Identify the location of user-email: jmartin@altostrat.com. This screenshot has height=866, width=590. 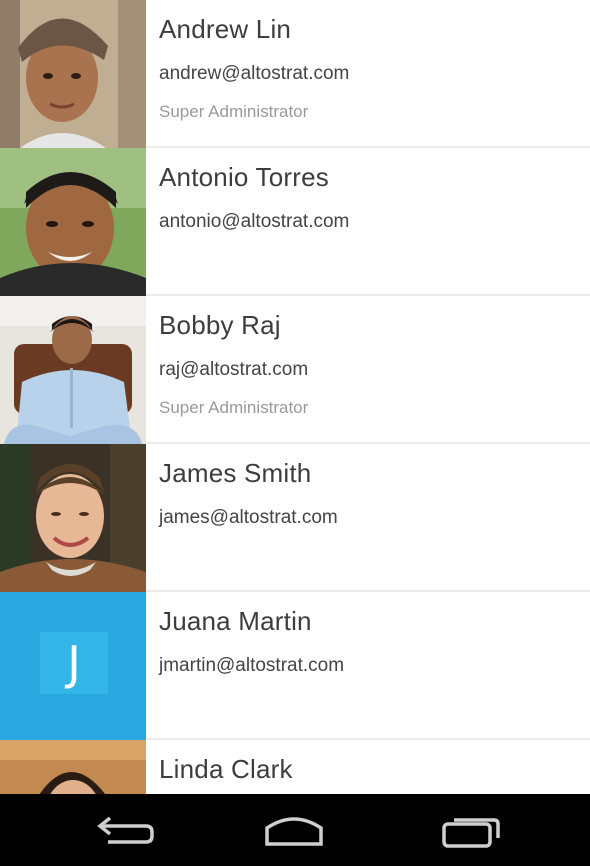
(252, 665).